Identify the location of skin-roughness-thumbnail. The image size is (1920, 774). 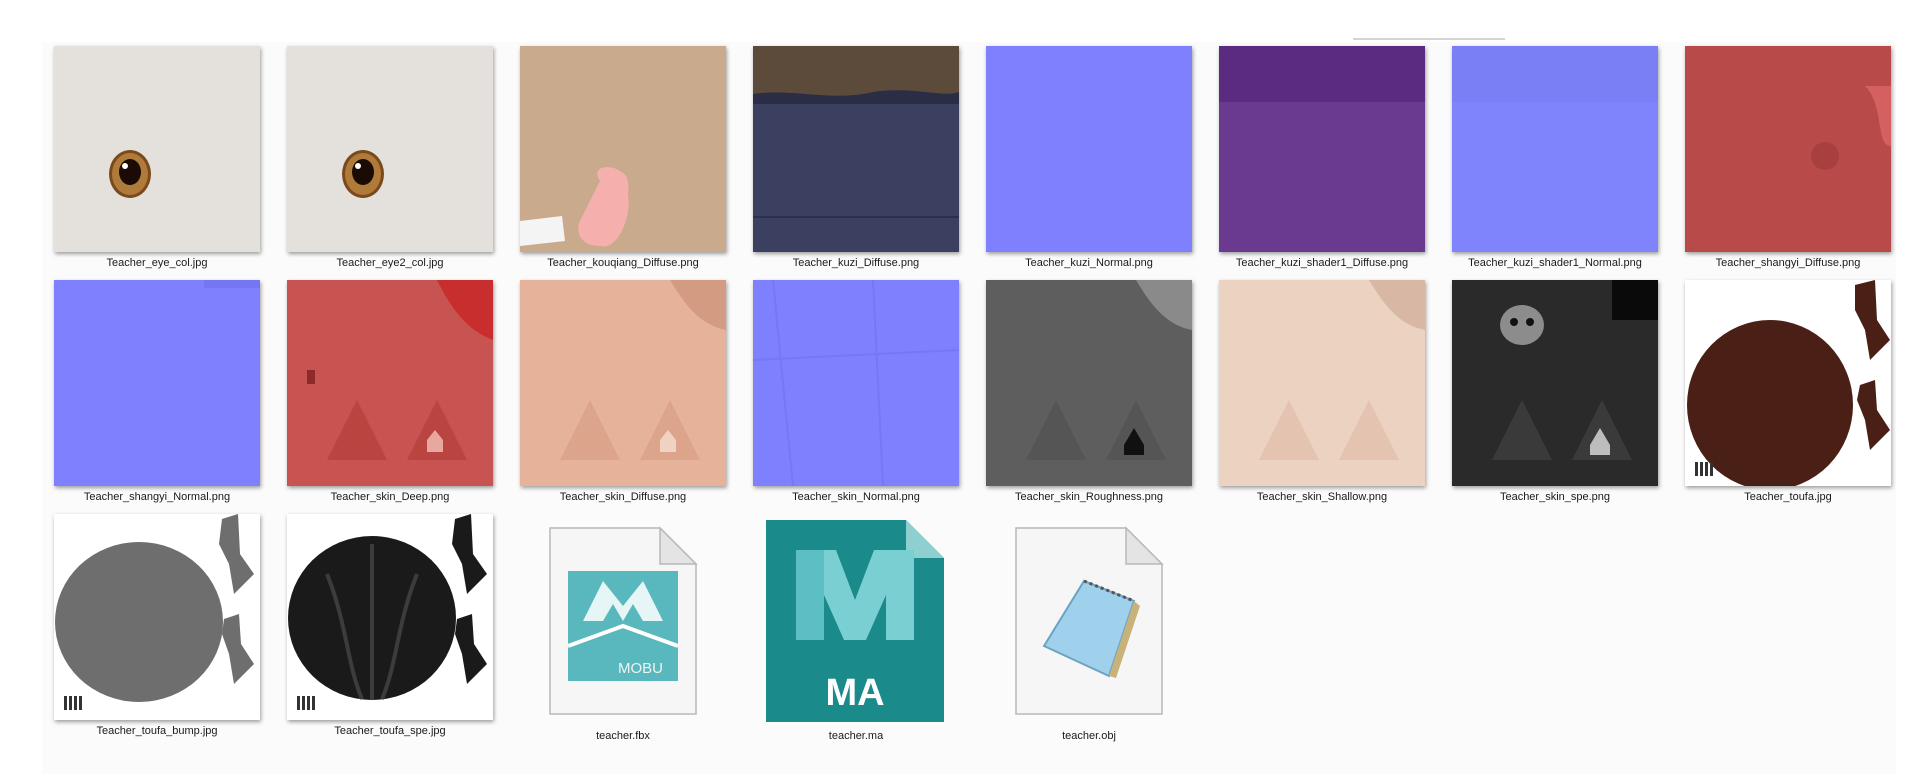
(1089, 383).